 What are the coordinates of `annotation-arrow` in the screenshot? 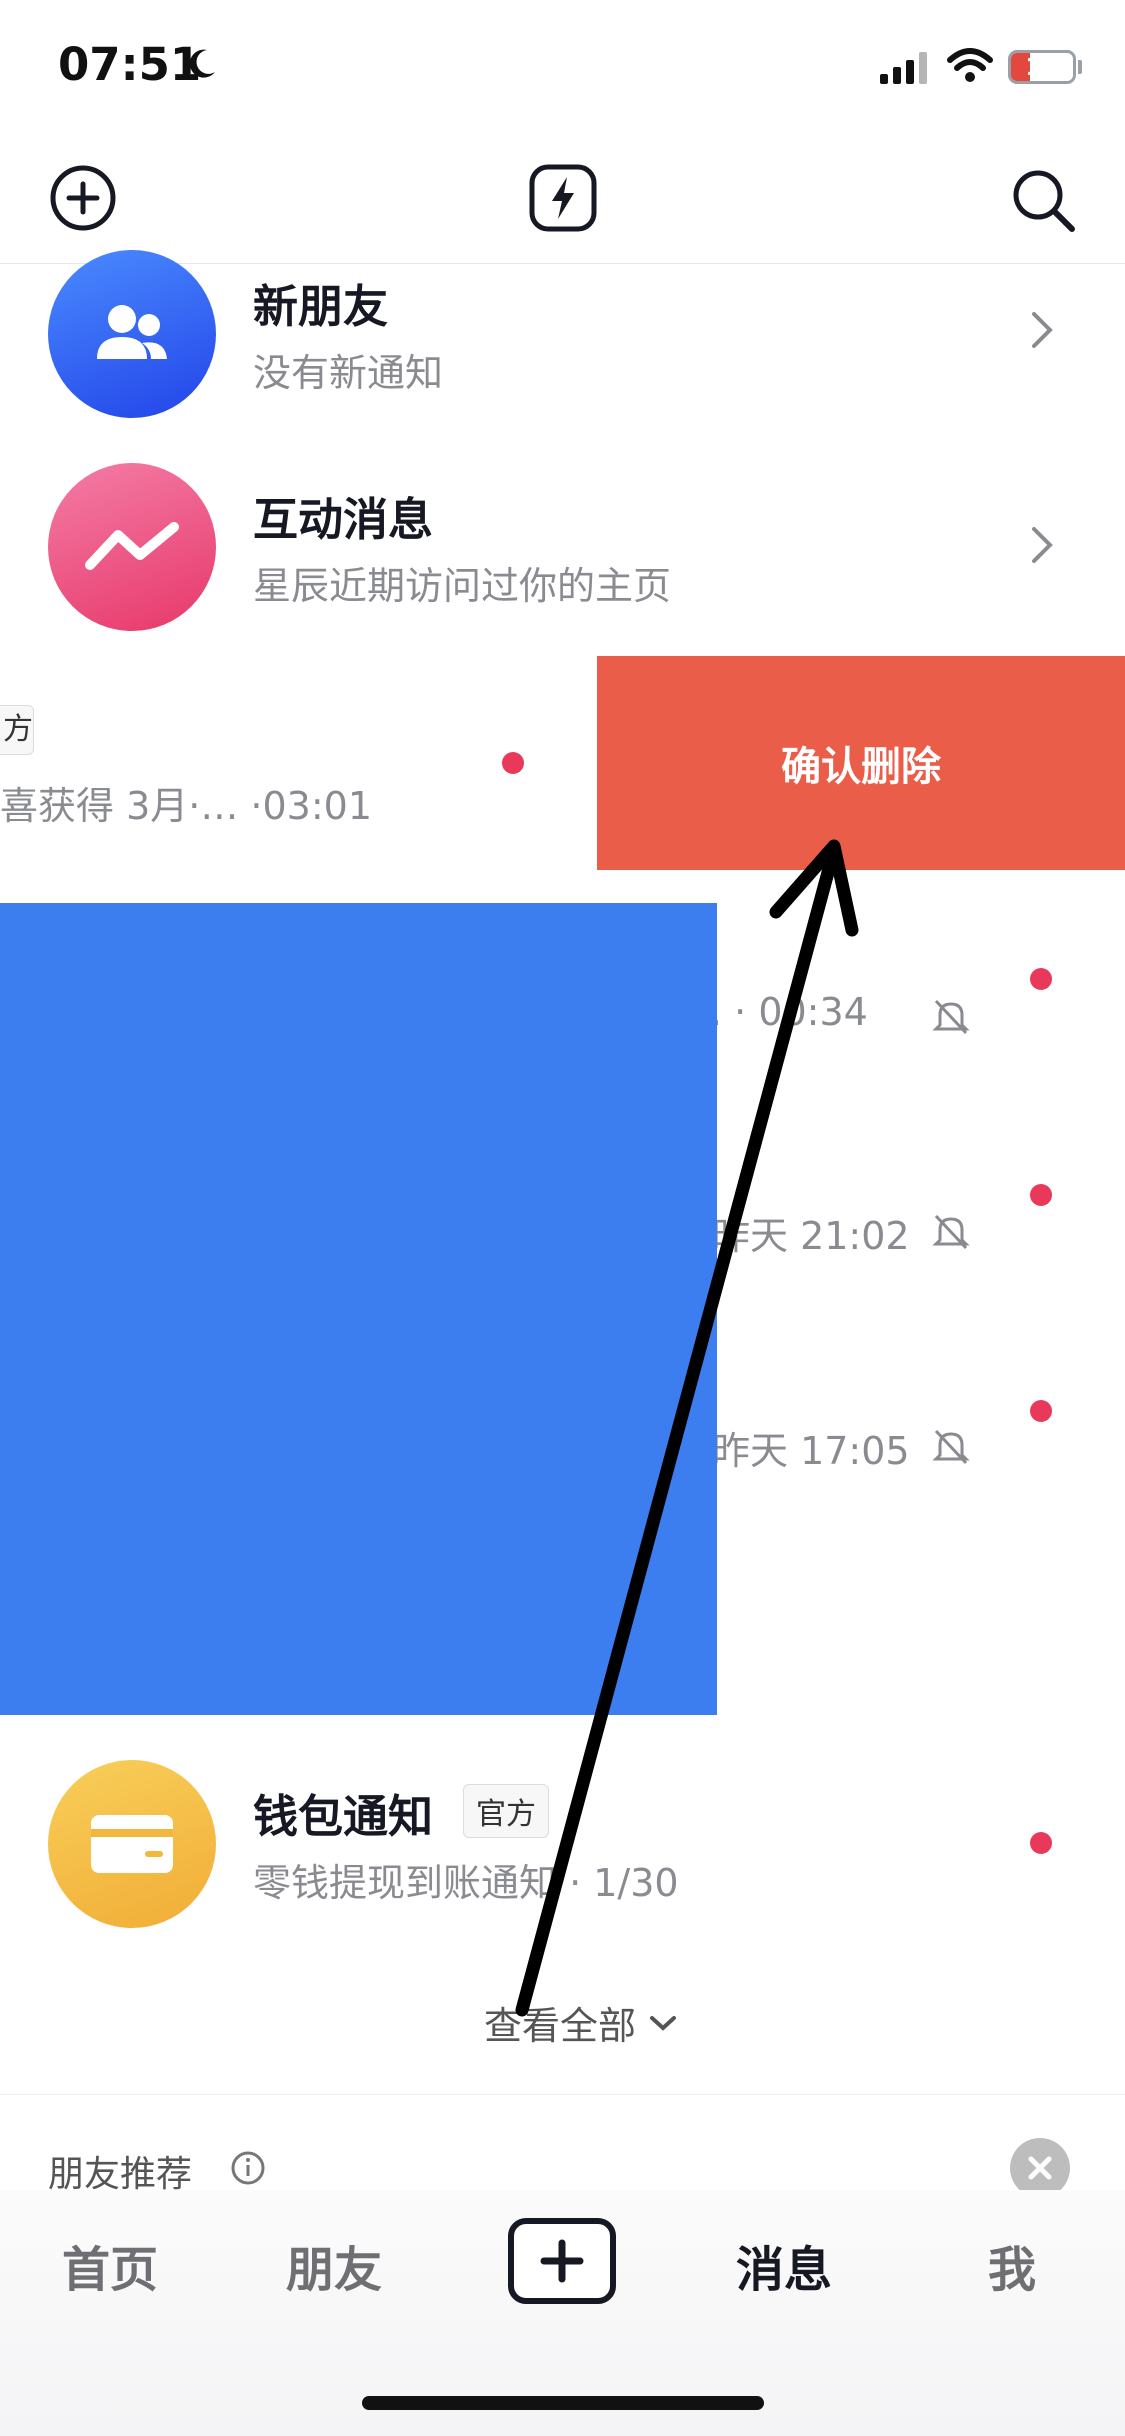 It's located at (687, 1428).